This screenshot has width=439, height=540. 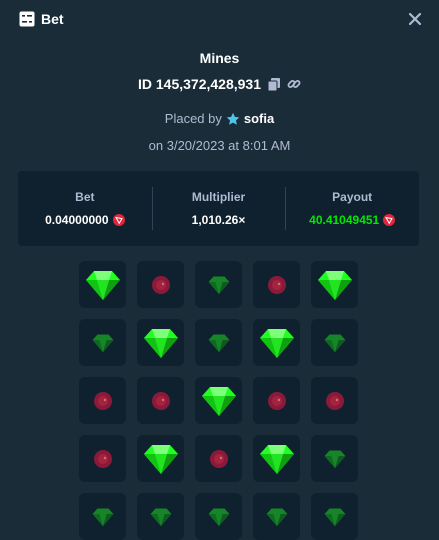 I want to click on placed-by-row: Placed by sofia, so click(x=219, y=118).